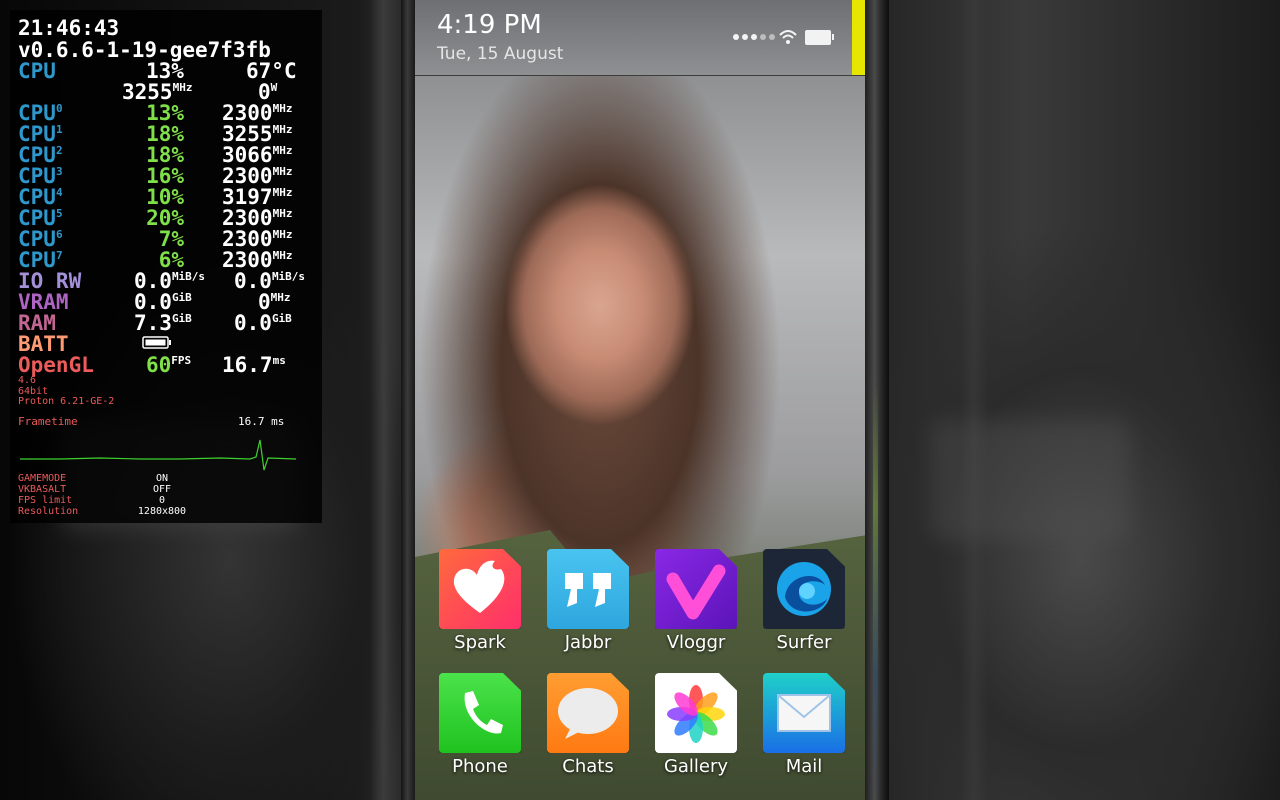 This screenshot has height=800, width=1280. What do you see at coordinates (257, 155) in the screenshot?
I see `cpu-core-freq: 3066MHz` at bounding box center [257, 155].